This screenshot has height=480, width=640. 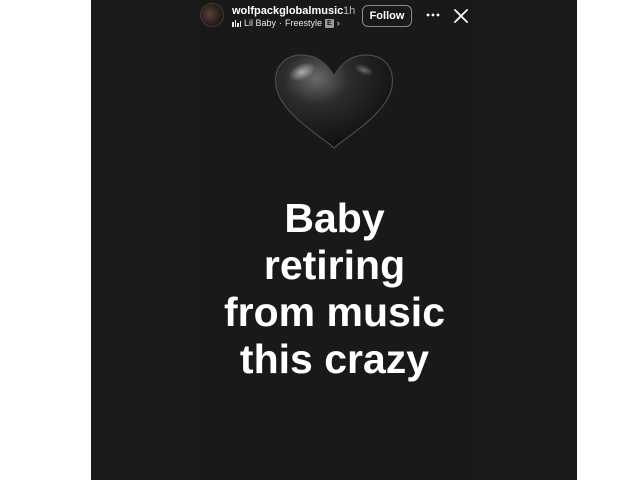 What do you see at coordinates (461, 16) in the screenshot?
I see `close-icon` at bounding box center [461, 16].